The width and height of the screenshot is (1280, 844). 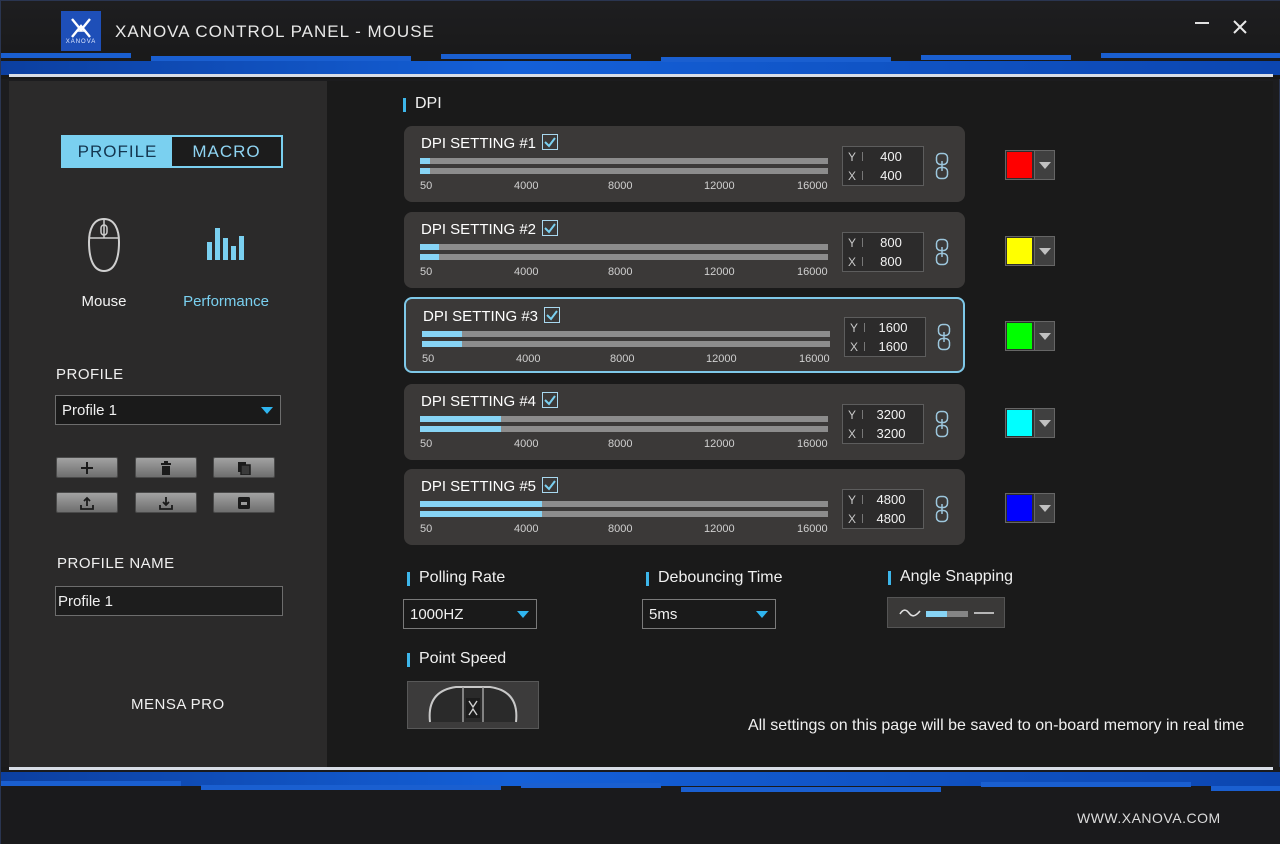 I want to click on save-icon, so click(x=244, y=502).